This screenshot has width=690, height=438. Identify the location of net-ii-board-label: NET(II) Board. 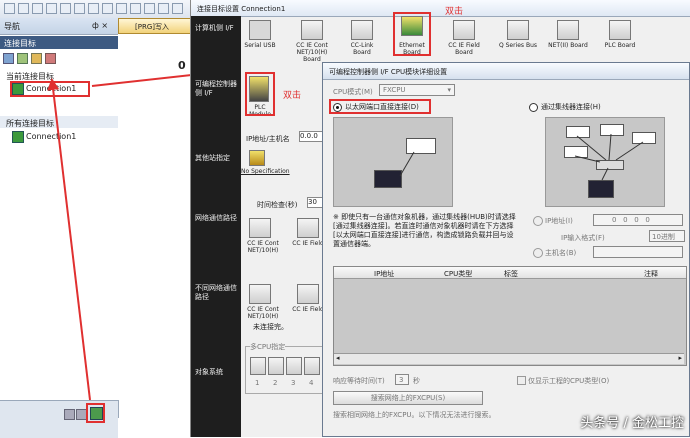
(568, 45).